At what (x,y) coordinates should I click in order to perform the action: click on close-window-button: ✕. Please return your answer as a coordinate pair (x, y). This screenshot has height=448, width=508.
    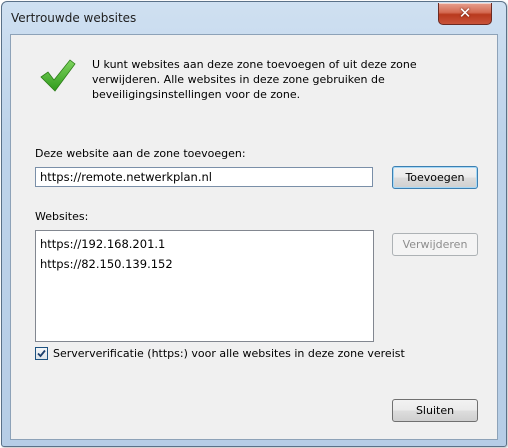
    Looking at the image, I should click on (465, 14).